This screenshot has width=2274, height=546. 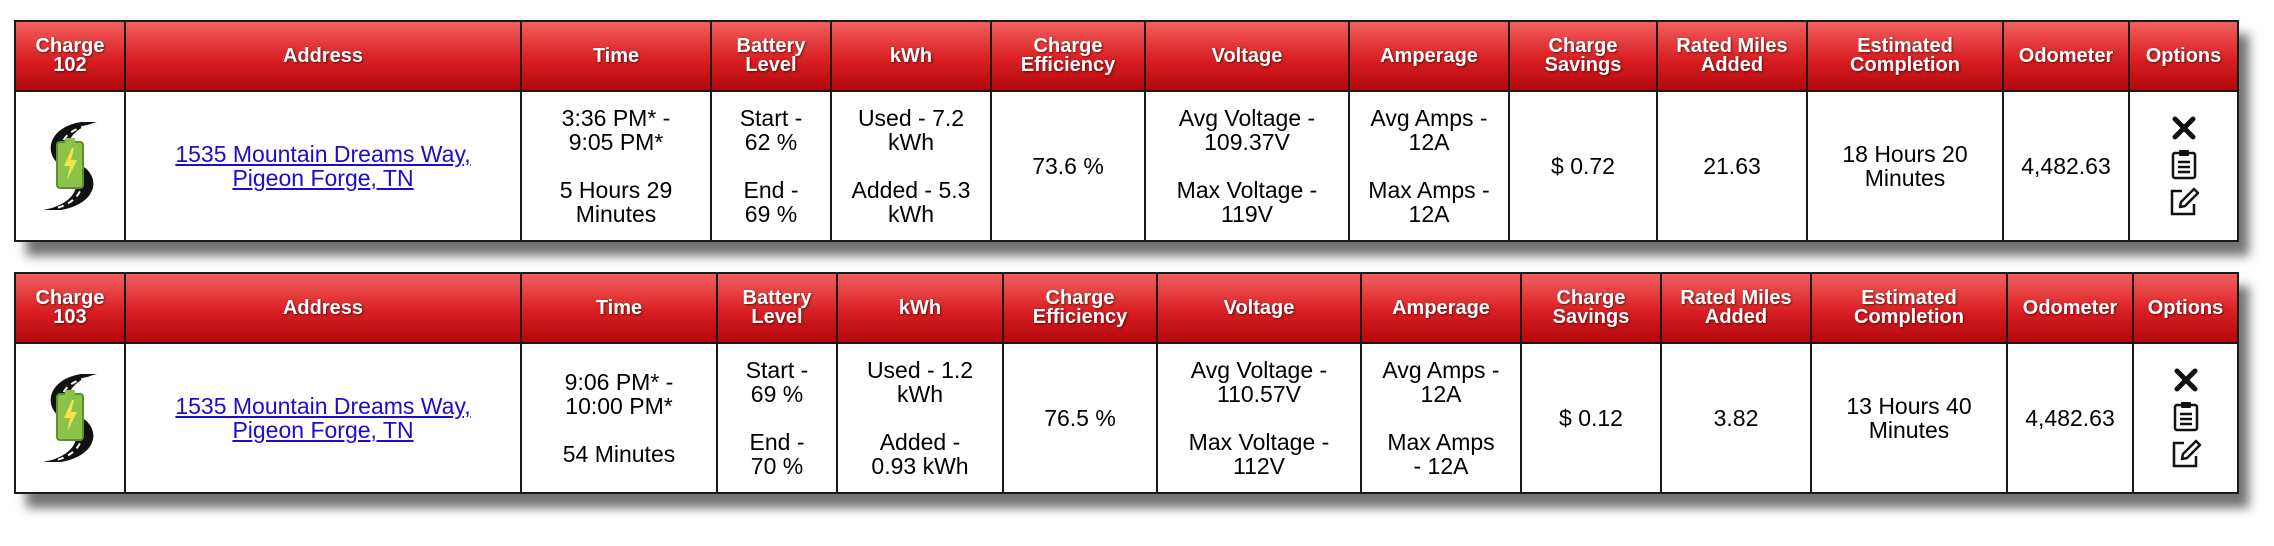 I want to click on battery-level-cell: Start -69 % End -70 %, so click(x=777, y=418).